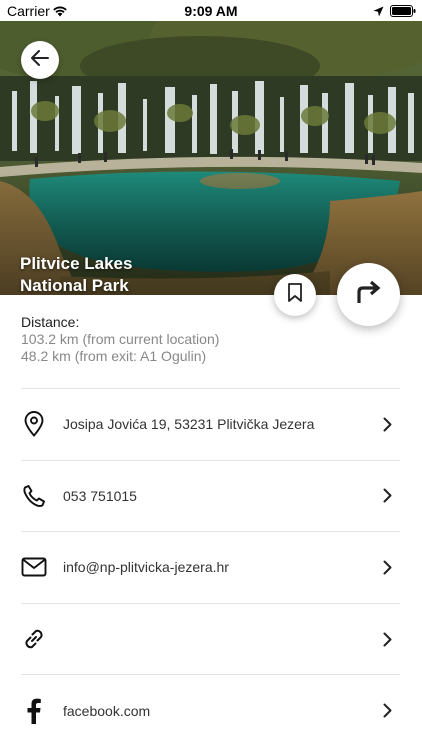 This screenshot has width=422, height=750. What do you see at coordinates (100, 495) in the screenshot?
I see `phone-text: 053 751015` at bounding box center [100, 495].